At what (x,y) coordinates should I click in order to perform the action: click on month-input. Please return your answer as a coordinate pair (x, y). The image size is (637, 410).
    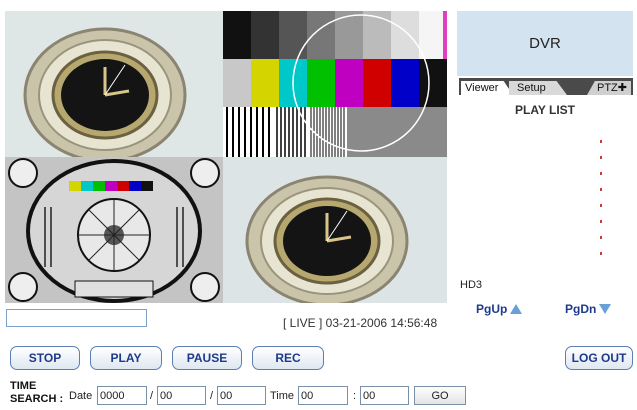
    Looking at the image, I should click on (181, 395).